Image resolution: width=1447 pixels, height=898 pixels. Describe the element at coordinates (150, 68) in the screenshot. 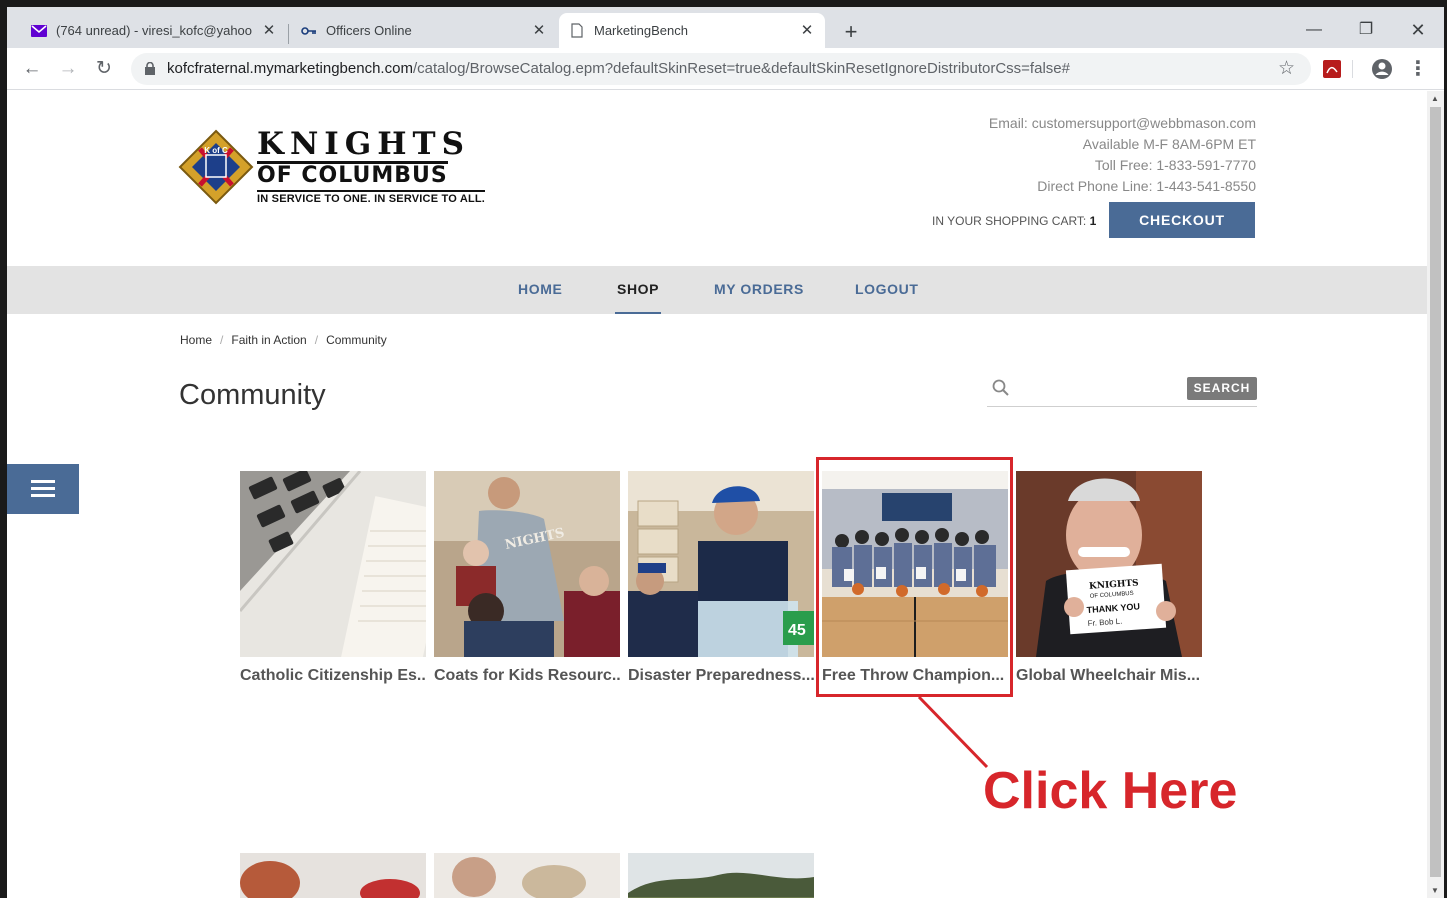

I see `lock-icon` at that location.